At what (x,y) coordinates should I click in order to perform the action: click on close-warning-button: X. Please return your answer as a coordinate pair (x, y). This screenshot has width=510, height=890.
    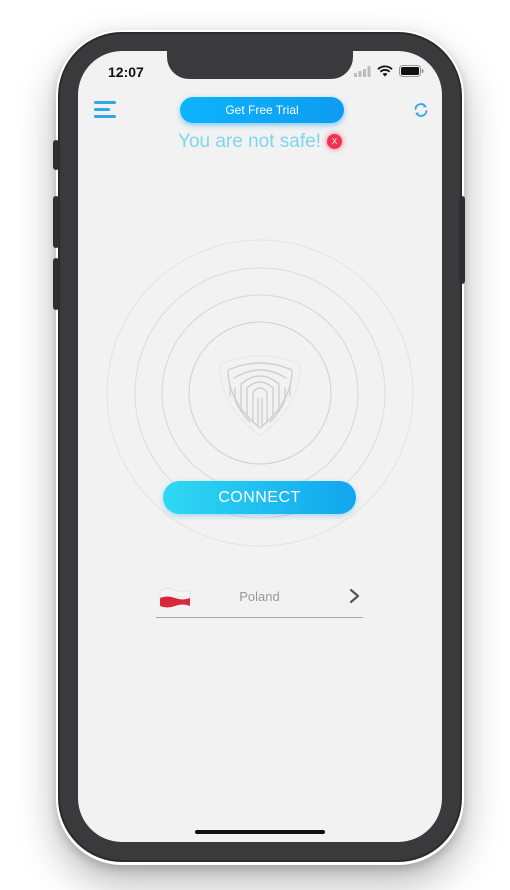
    Looking at the image, I should click on (334, 141).